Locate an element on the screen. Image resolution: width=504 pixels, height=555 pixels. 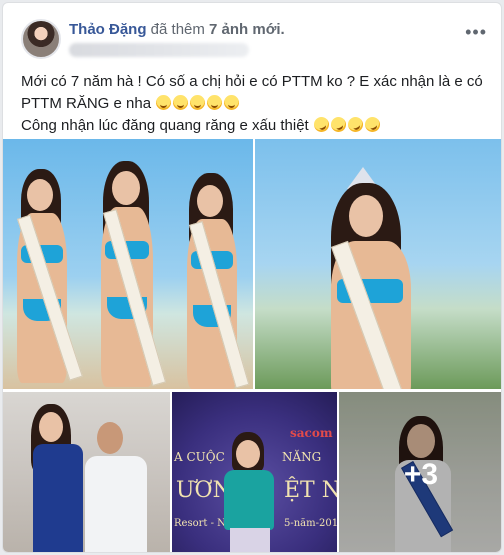
photo-count-link: 7 ảnh mới. is located at coordinates (247, 29).